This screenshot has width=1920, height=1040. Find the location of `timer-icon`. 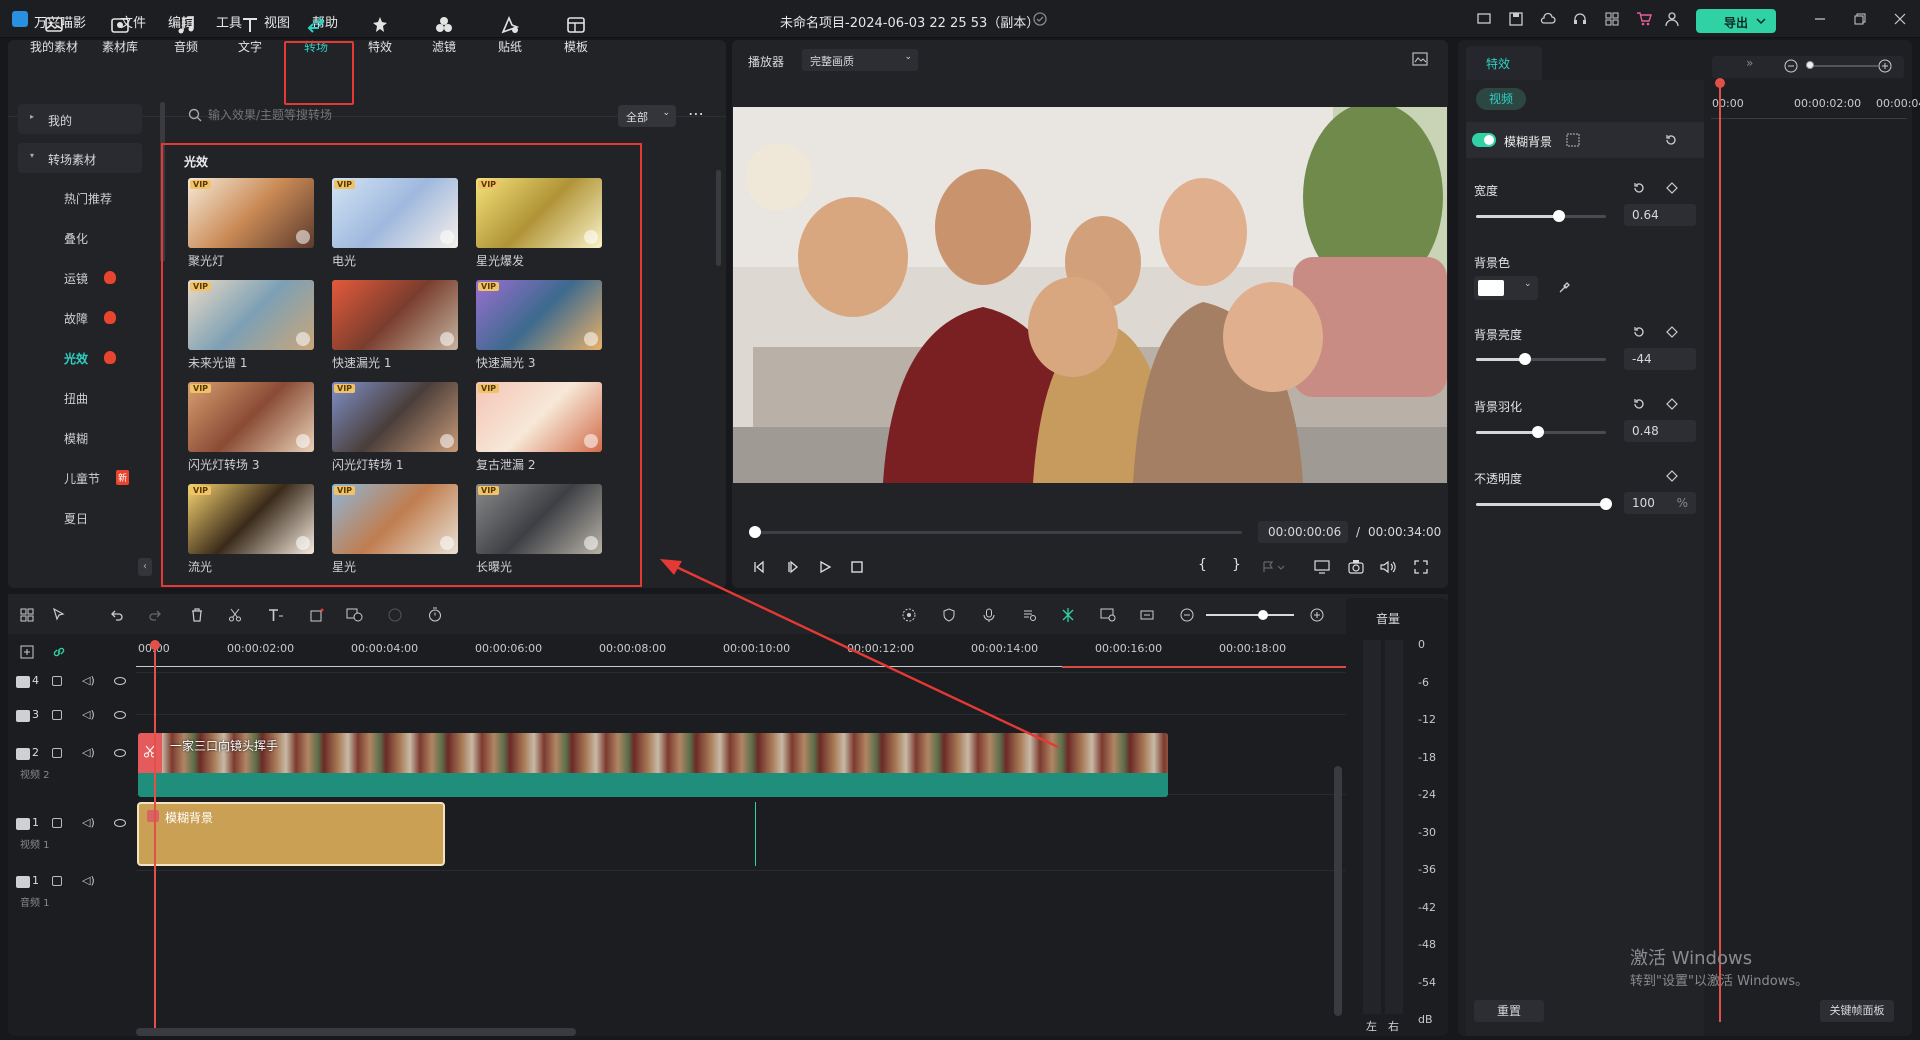

timer-icon is located at coordinates (435, 614).